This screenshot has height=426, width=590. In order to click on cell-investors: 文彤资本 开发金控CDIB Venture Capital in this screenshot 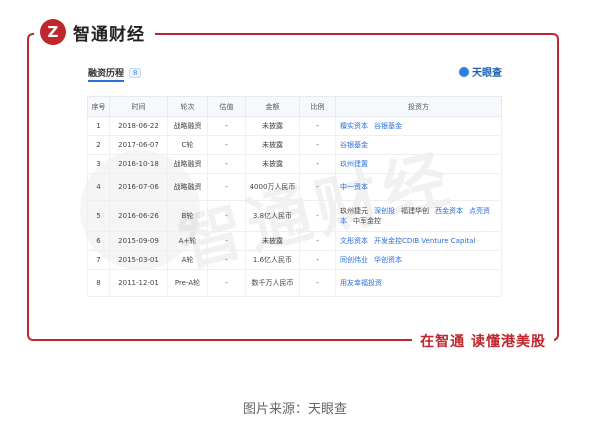, I will do `click(418, 241)`.